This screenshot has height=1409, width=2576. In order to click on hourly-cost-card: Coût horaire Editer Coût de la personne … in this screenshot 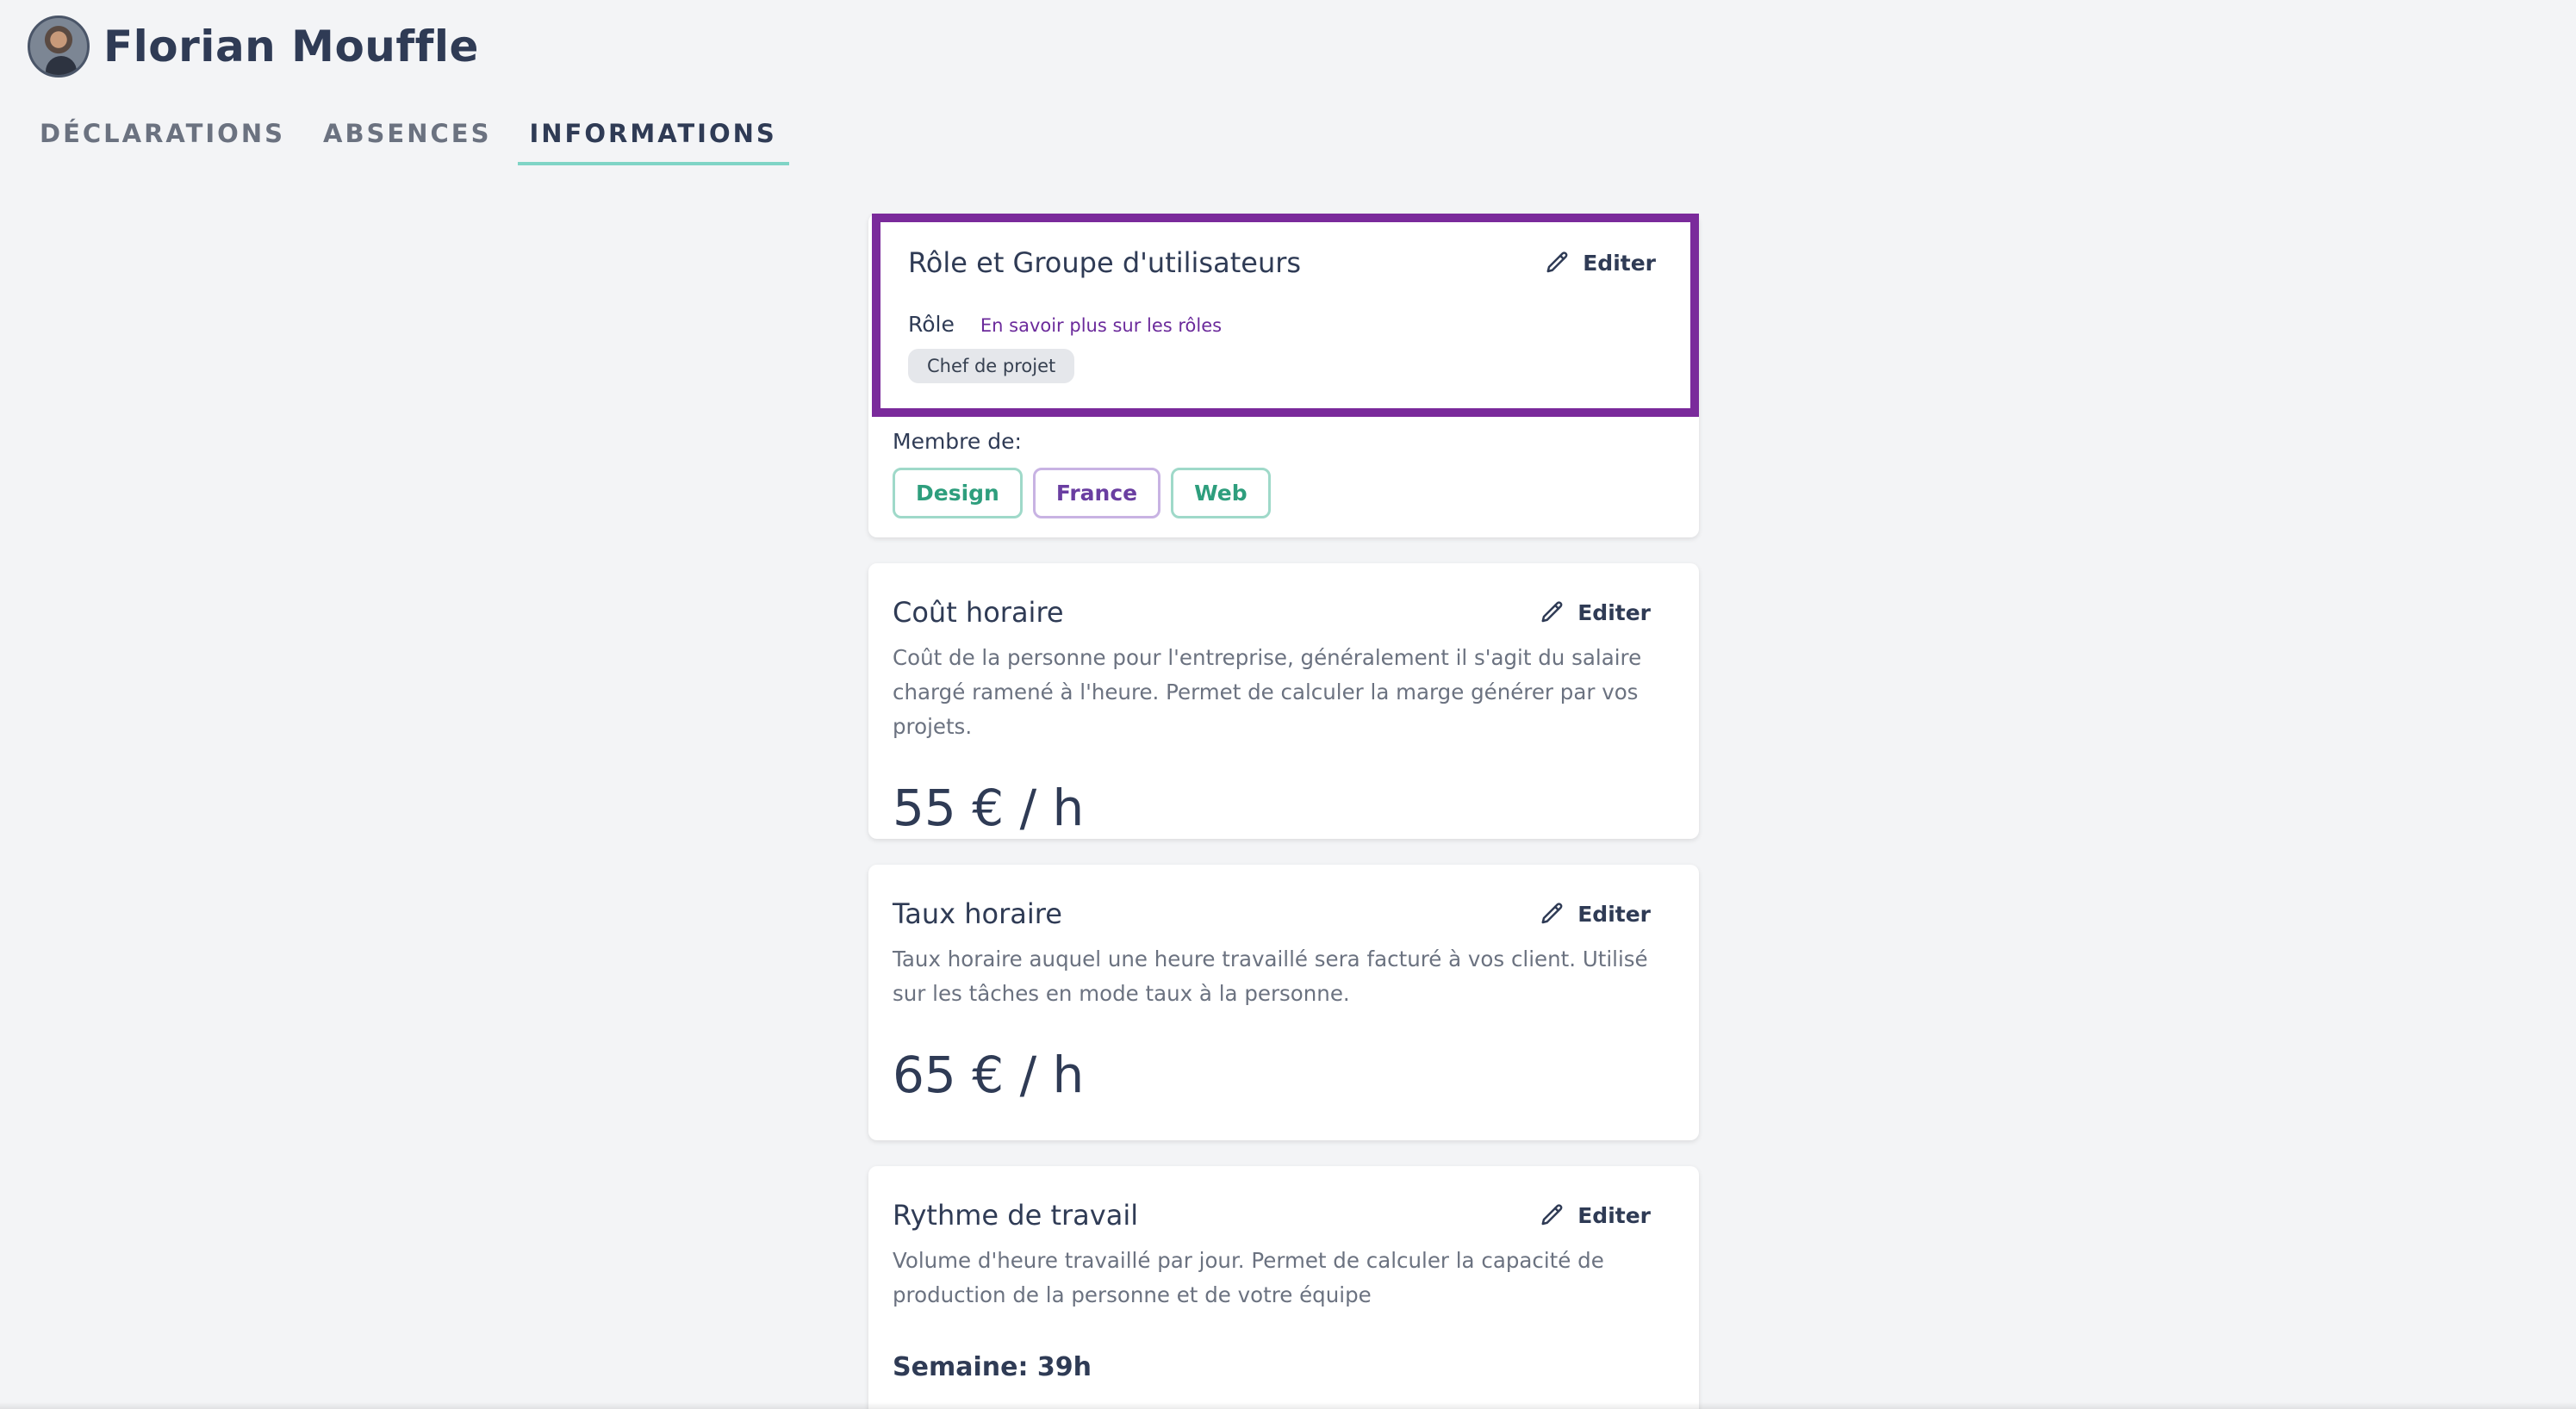, I will do `click(1284, 701)`.